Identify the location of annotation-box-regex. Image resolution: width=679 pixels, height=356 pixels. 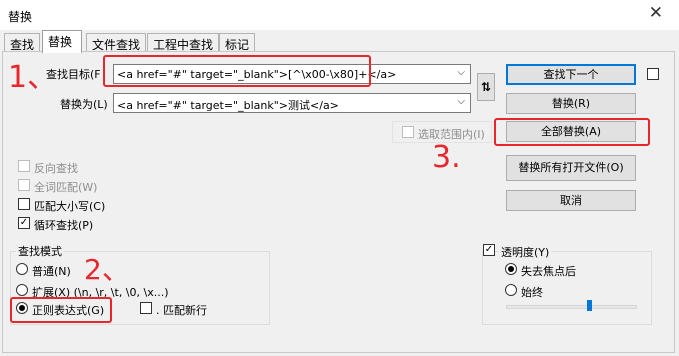
(61, 310).